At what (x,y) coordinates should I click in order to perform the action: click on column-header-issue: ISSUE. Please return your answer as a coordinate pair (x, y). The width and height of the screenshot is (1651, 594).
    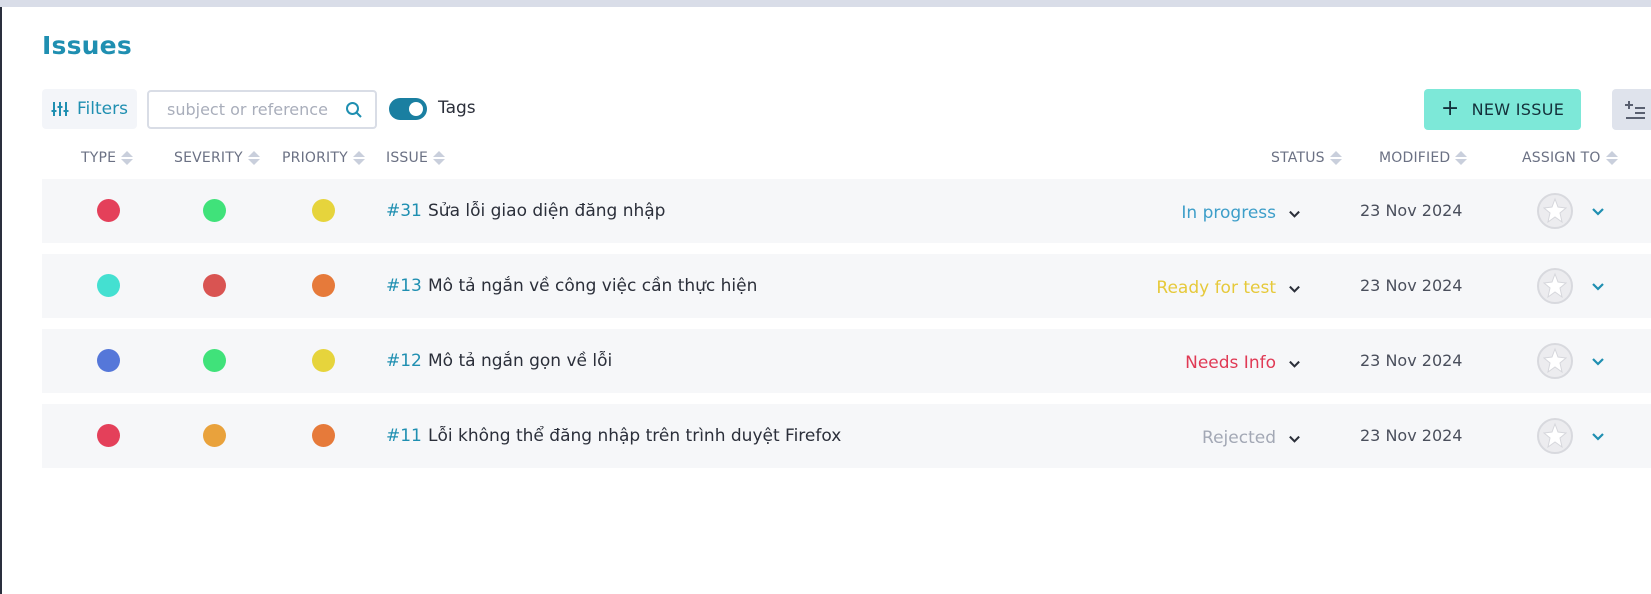
    Looking at the image, I should click on (415, 158).